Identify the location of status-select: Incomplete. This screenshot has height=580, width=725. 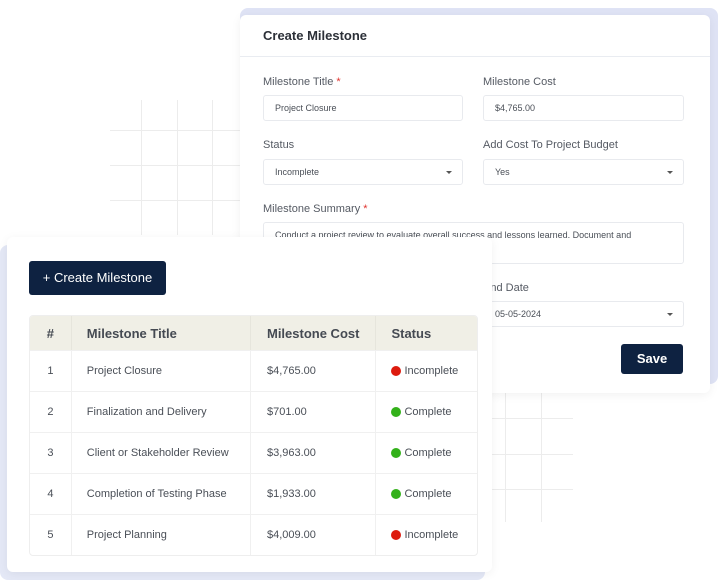
(363, 172).